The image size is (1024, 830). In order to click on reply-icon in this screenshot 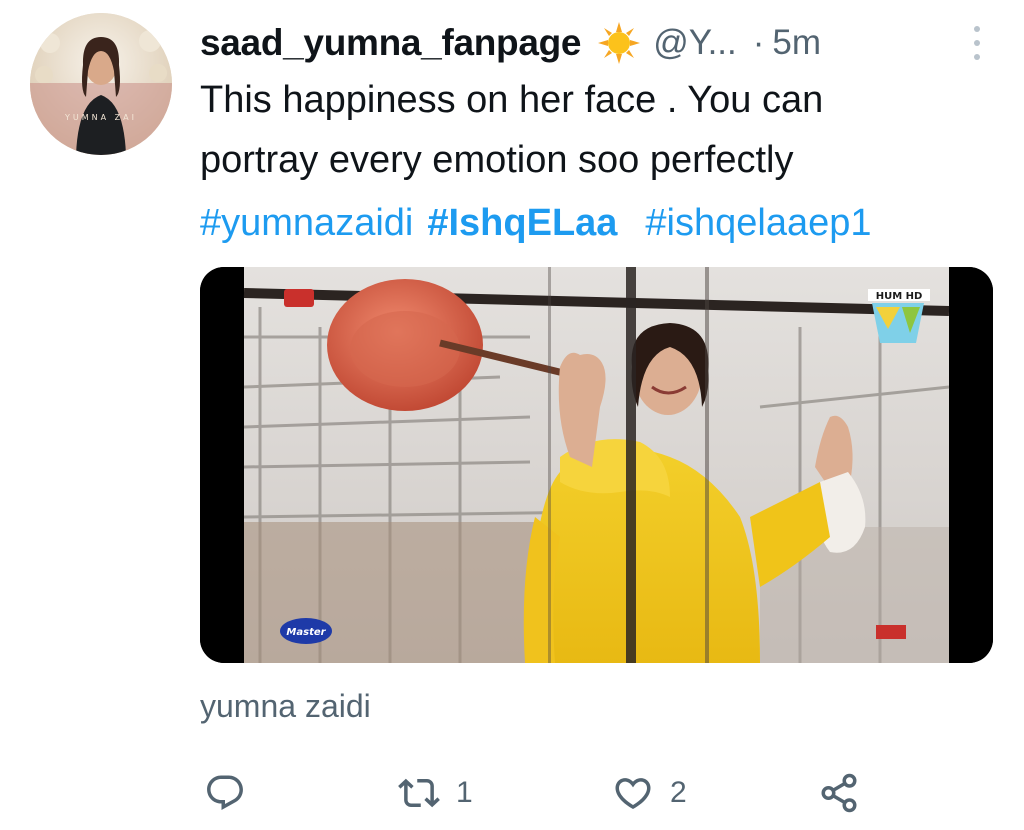, I will do `click(225, 792)`.